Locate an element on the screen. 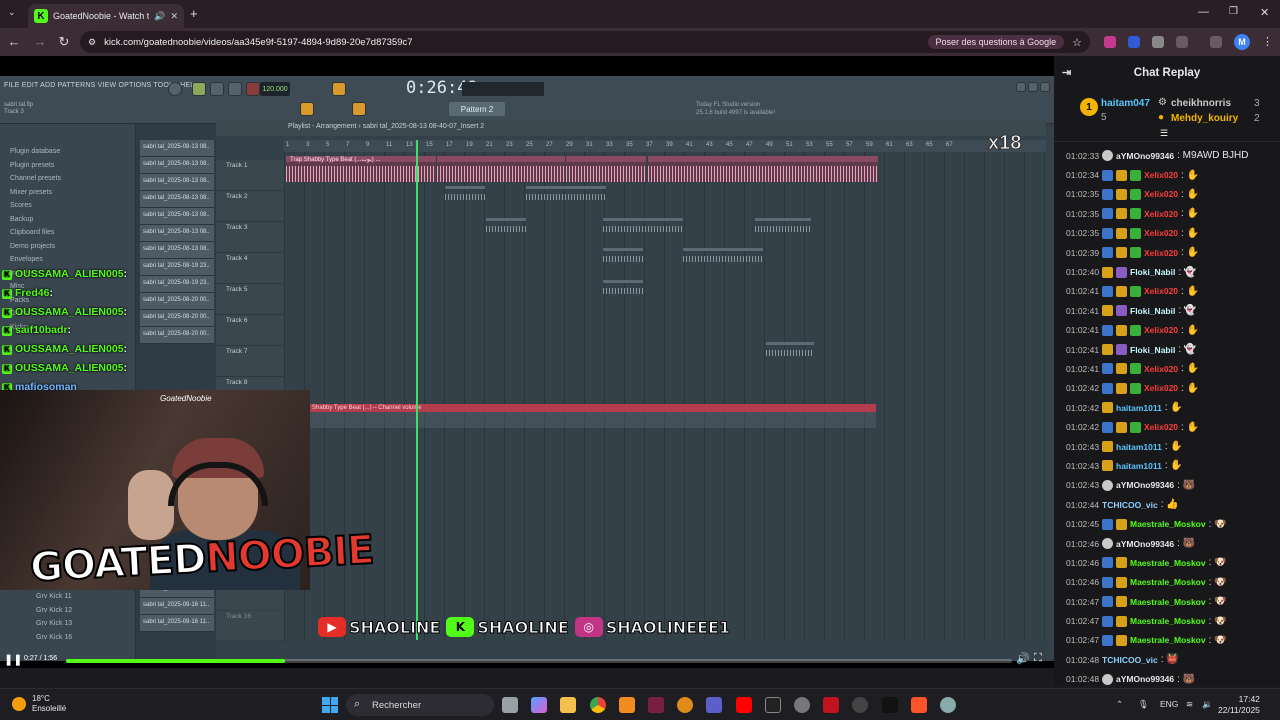  track-header: Track 1 is located at coordinates (250, 175).